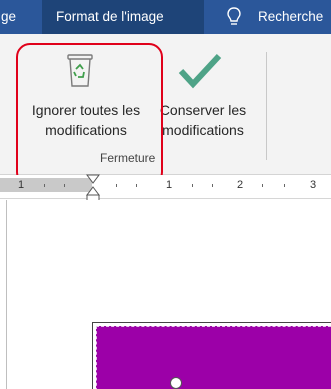 The image size is (331, 389). Describe the element at coordinates (6, 294) in the screenshot. I see `page-edge` at that location.